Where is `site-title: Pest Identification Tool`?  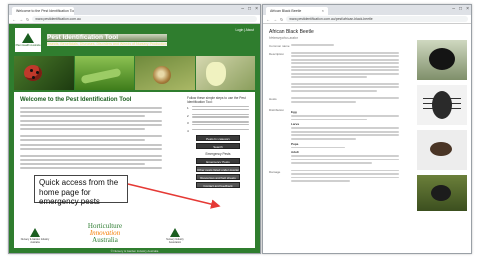
site-title: Pest Identification Tool is located at coordinates (107, 37).